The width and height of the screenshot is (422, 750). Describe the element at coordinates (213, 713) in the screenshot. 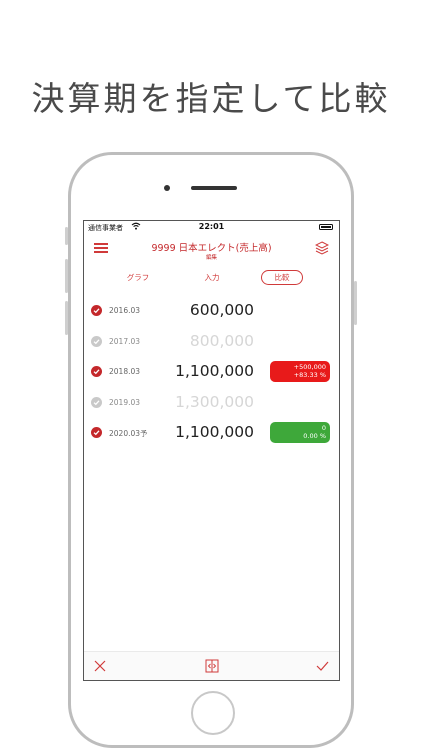

I see `home-button` at that location.